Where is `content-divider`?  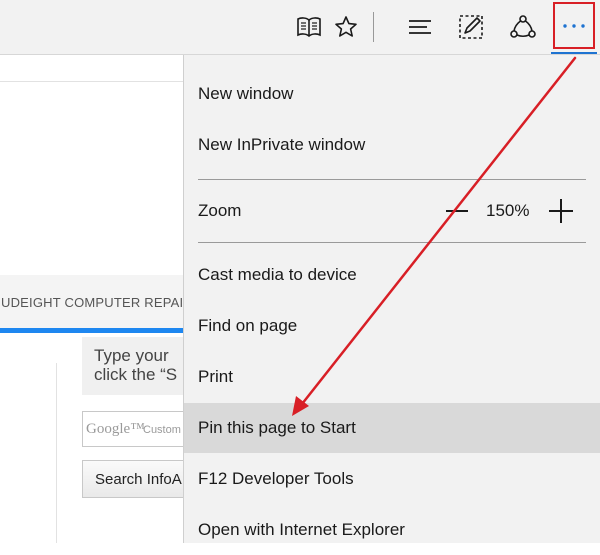
content-divider is located at coordinates (56, 453).